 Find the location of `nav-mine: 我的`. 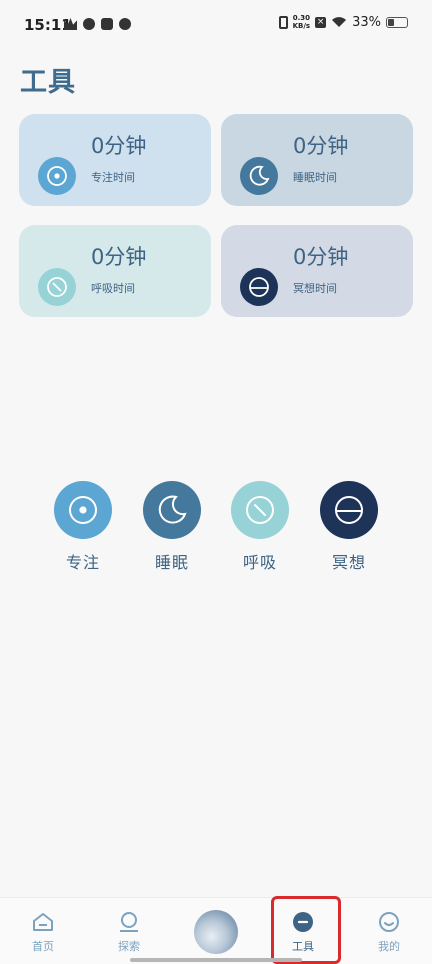

nav-mine: 我的 is located at coordinates (389, 932).